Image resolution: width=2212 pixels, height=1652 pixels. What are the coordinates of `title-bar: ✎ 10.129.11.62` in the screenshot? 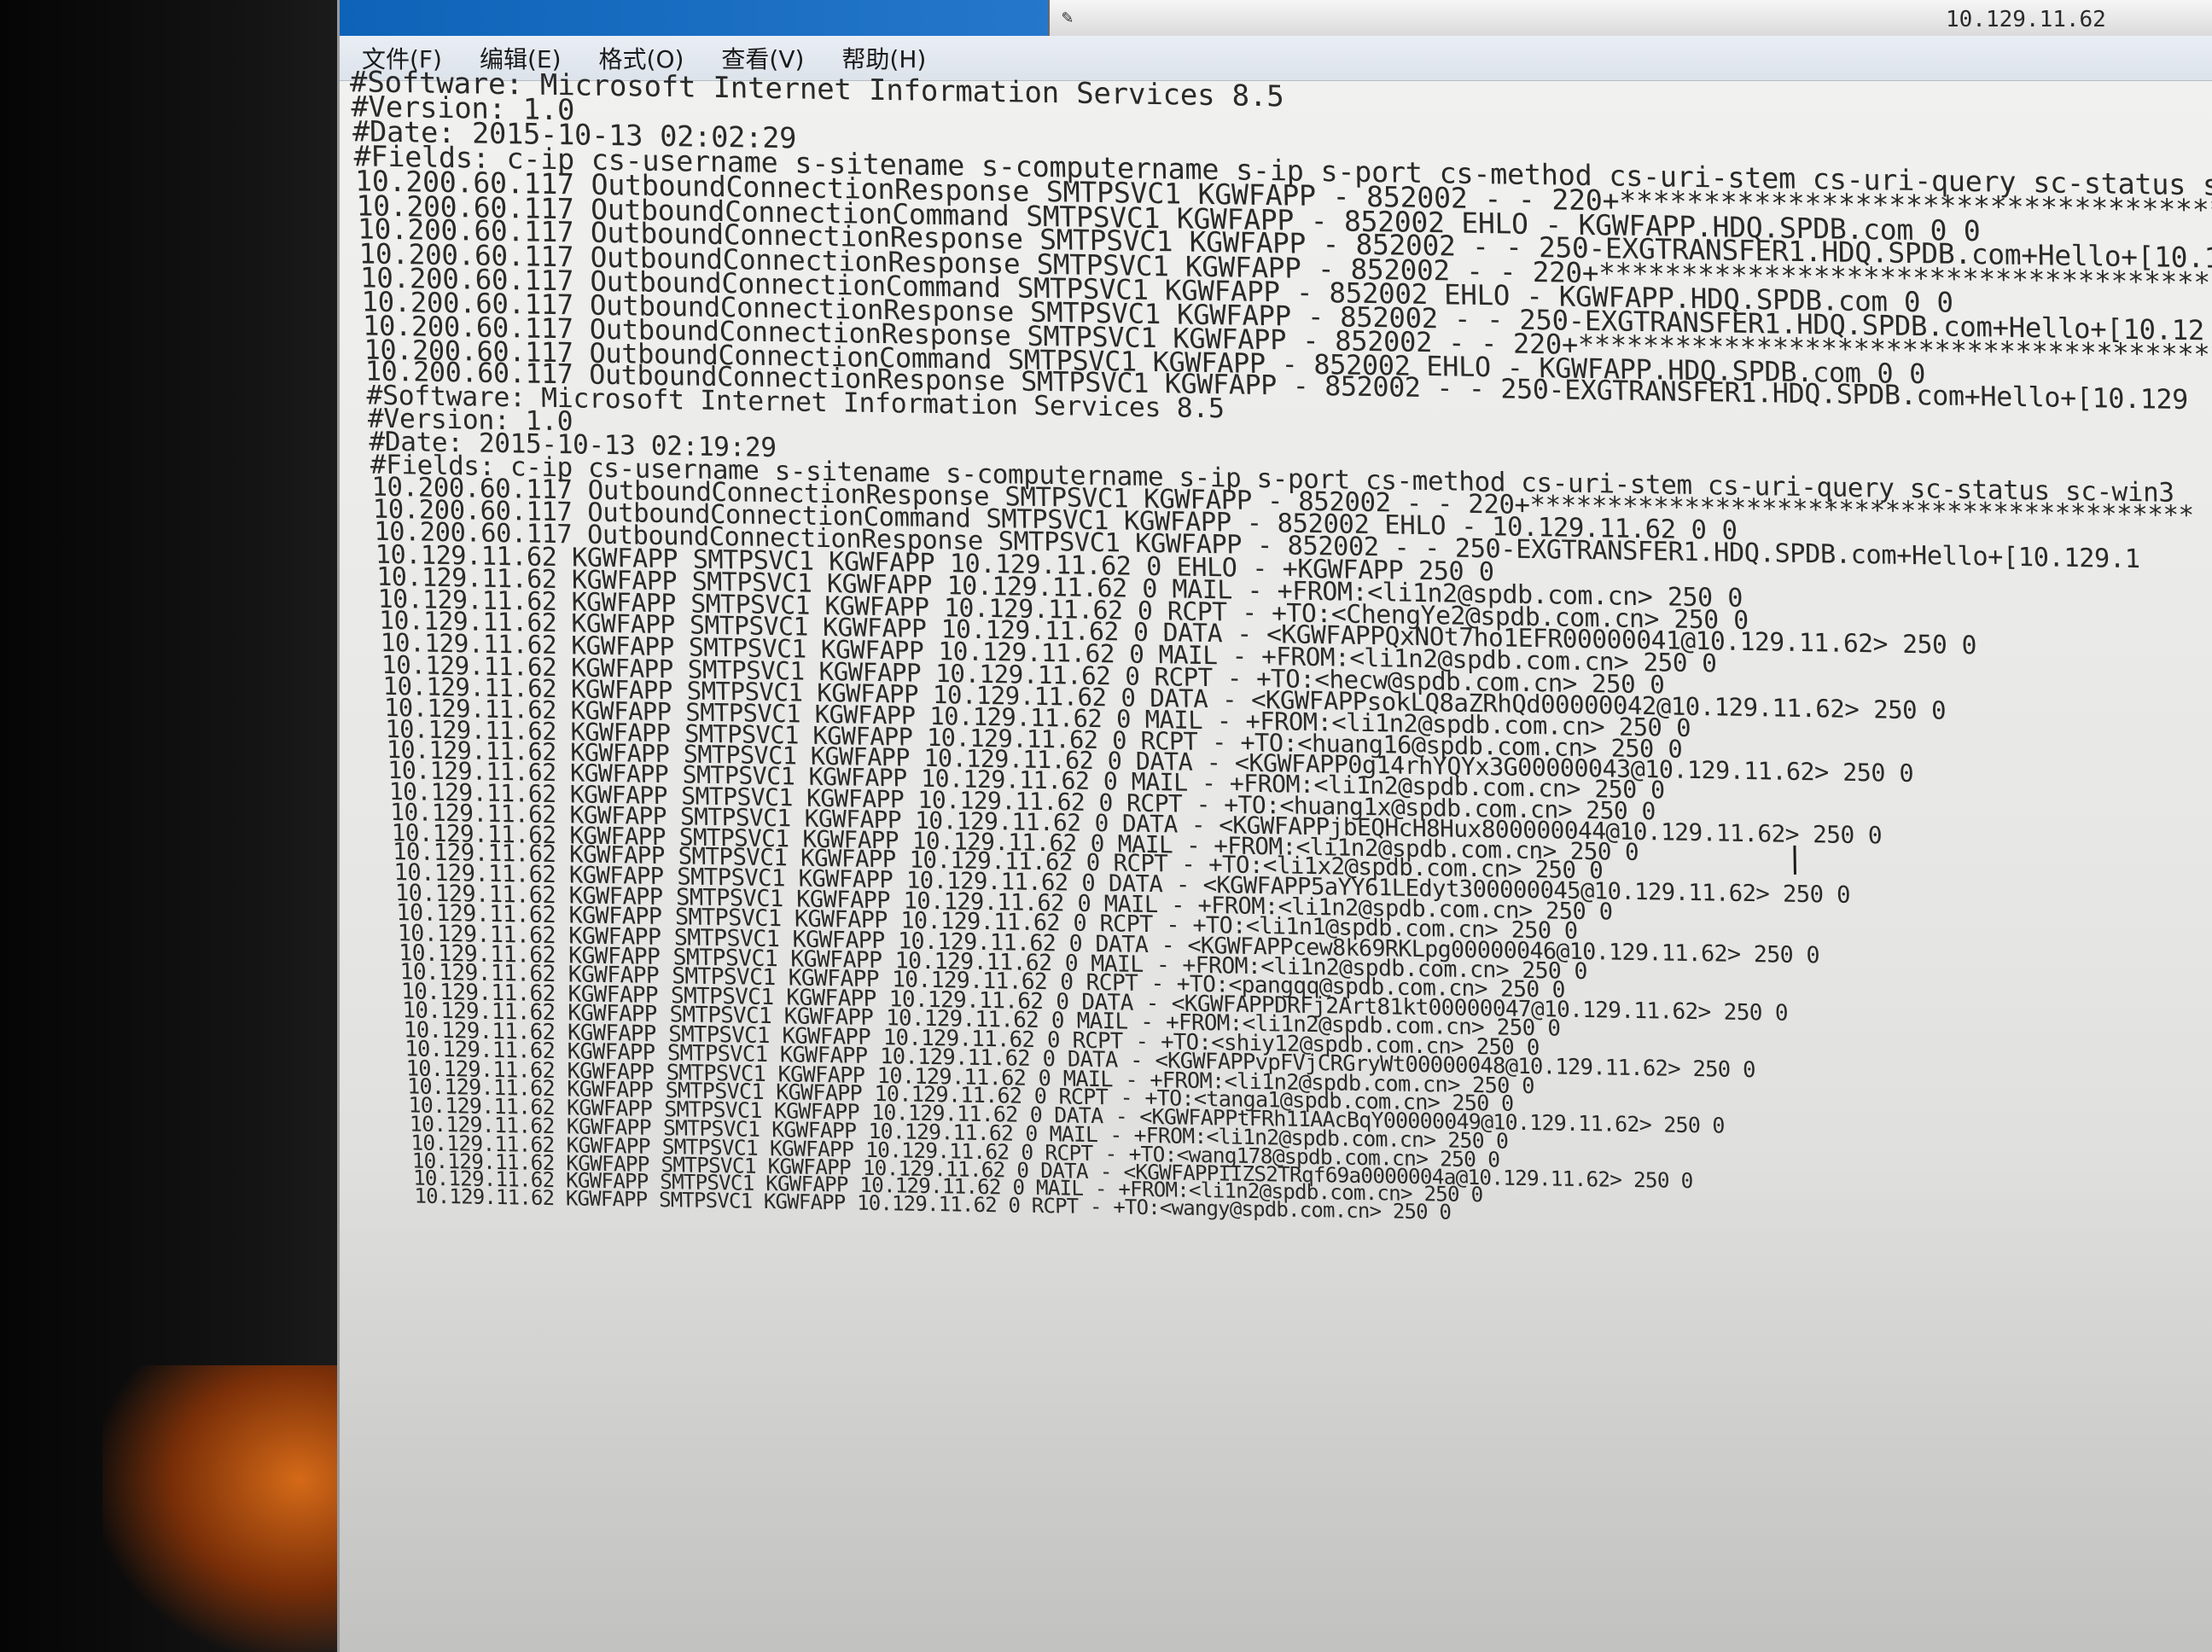 It's located at (1276, 18).